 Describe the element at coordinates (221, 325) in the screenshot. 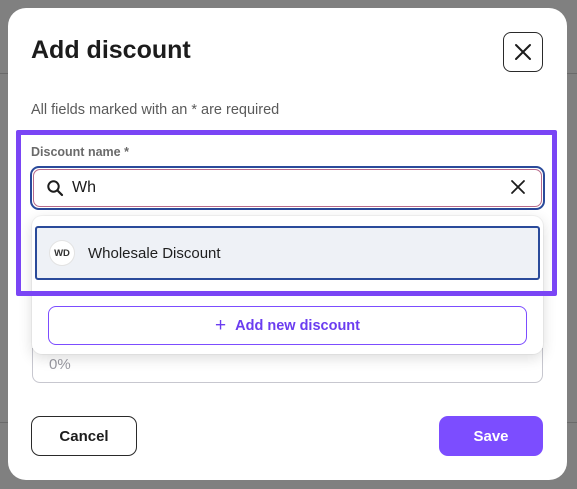

I see `plus-icon: +` at that location.